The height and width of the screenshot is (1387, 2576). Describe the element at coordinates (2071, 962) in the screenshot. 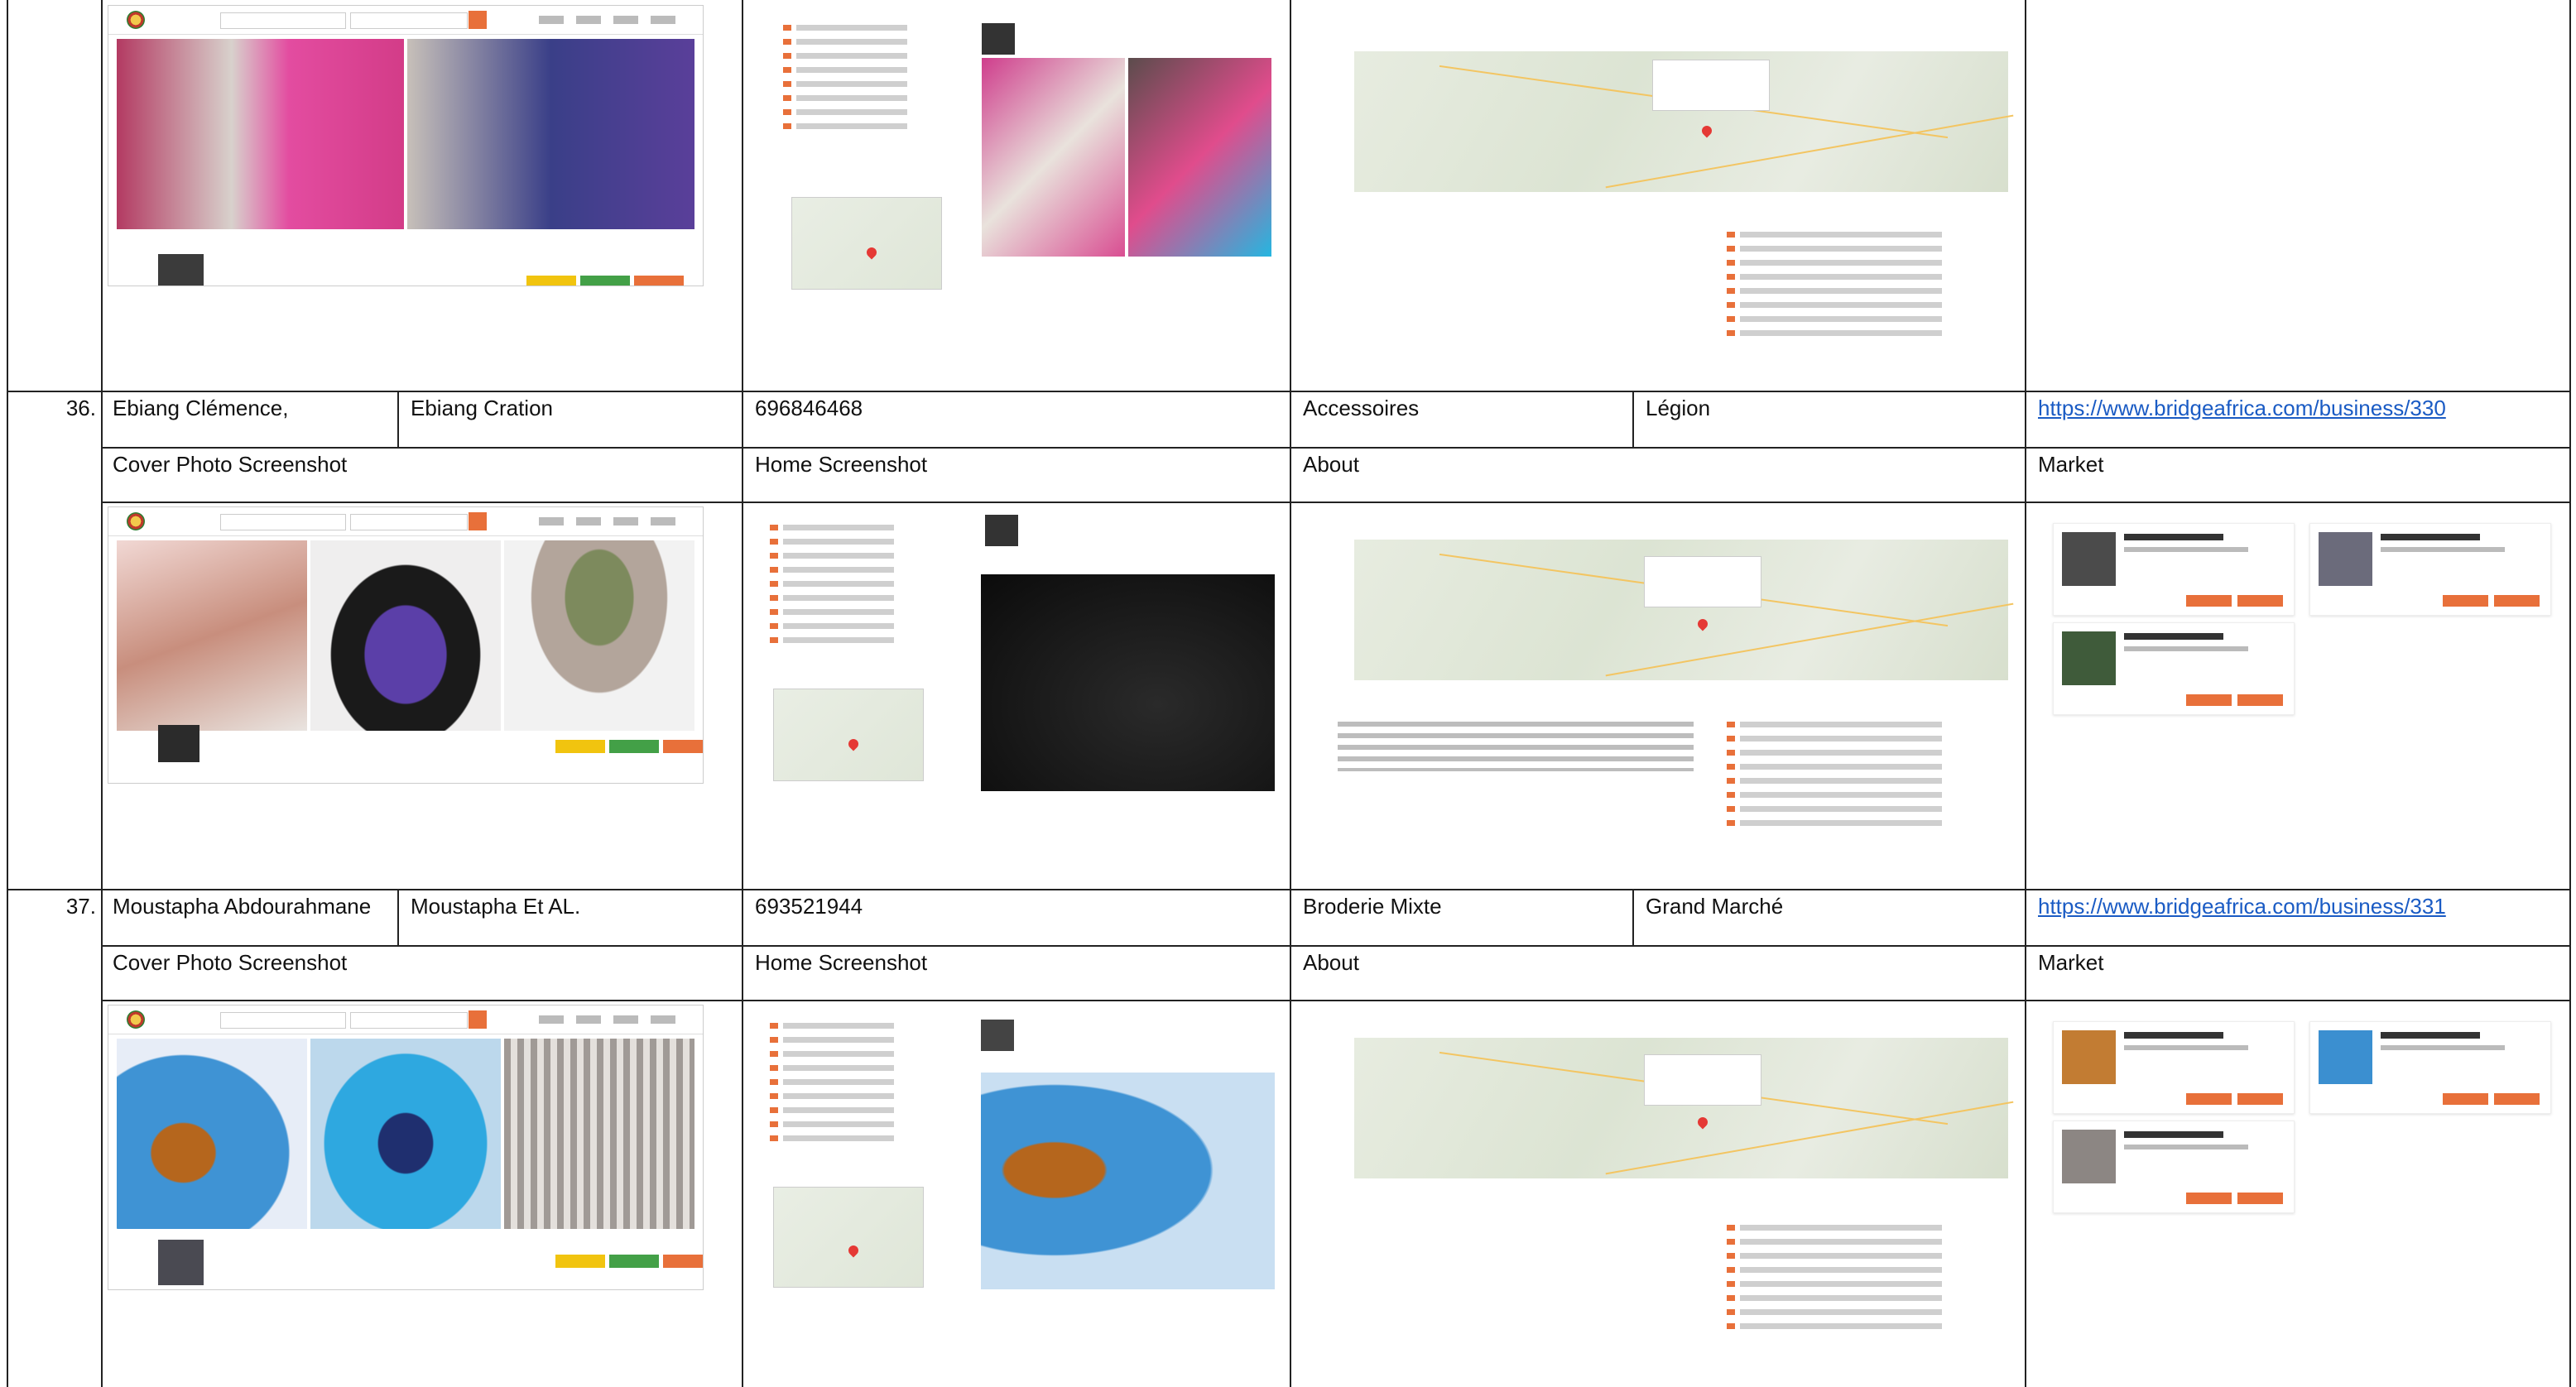

I see `market-label: Market` at that location.